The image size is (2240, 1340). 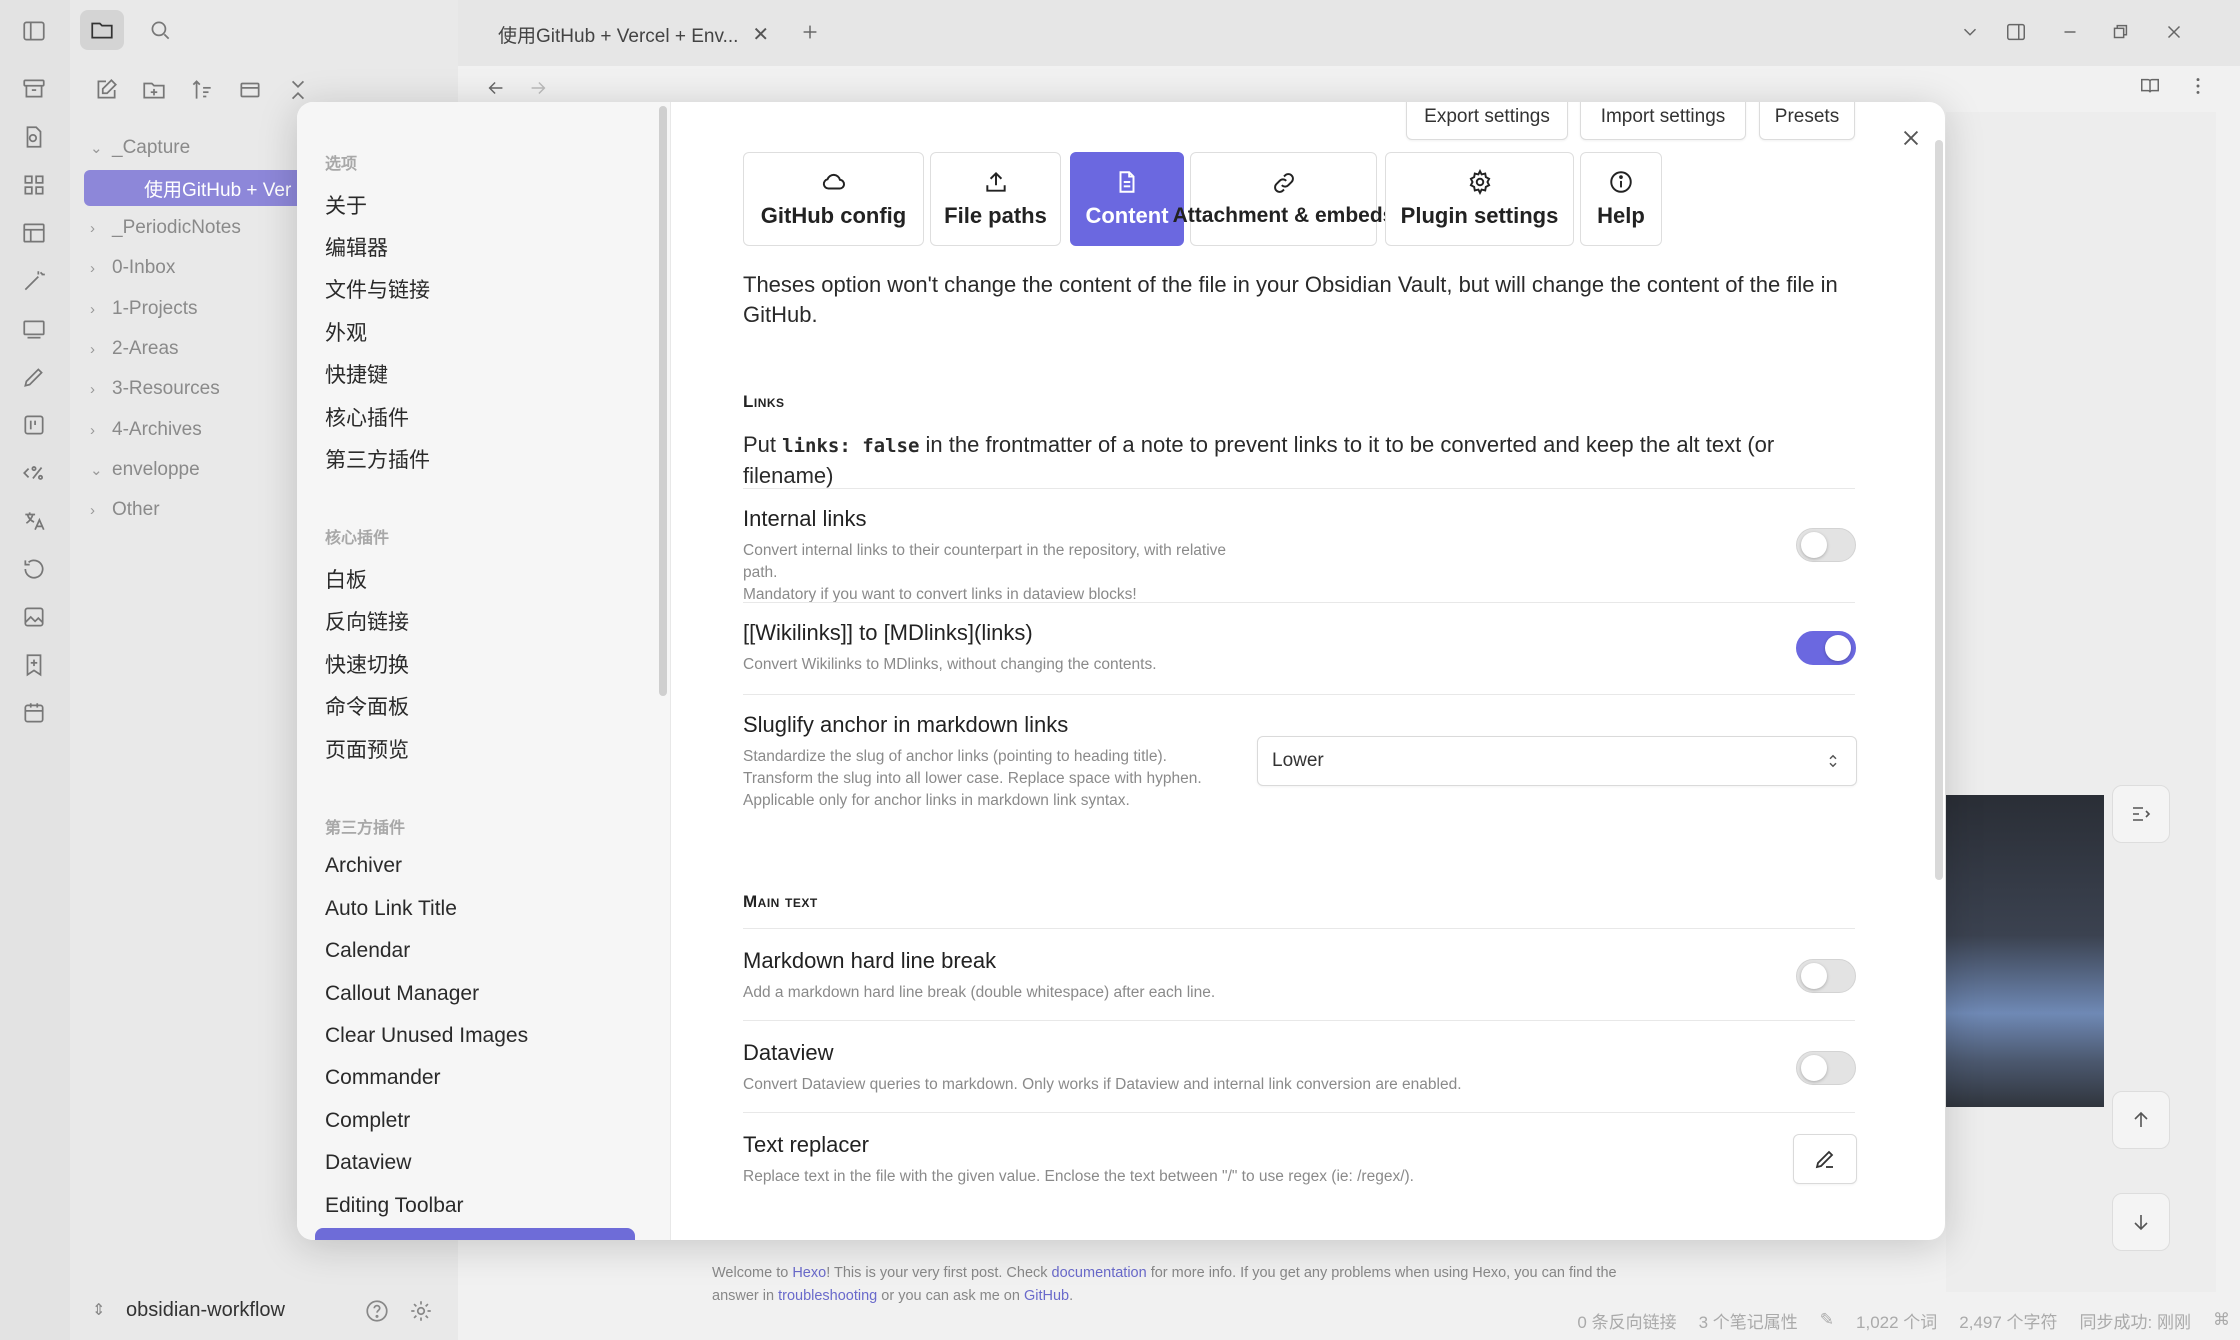 I want to click on folder-archives: › 4-Archives, so click(x=146, y=430).